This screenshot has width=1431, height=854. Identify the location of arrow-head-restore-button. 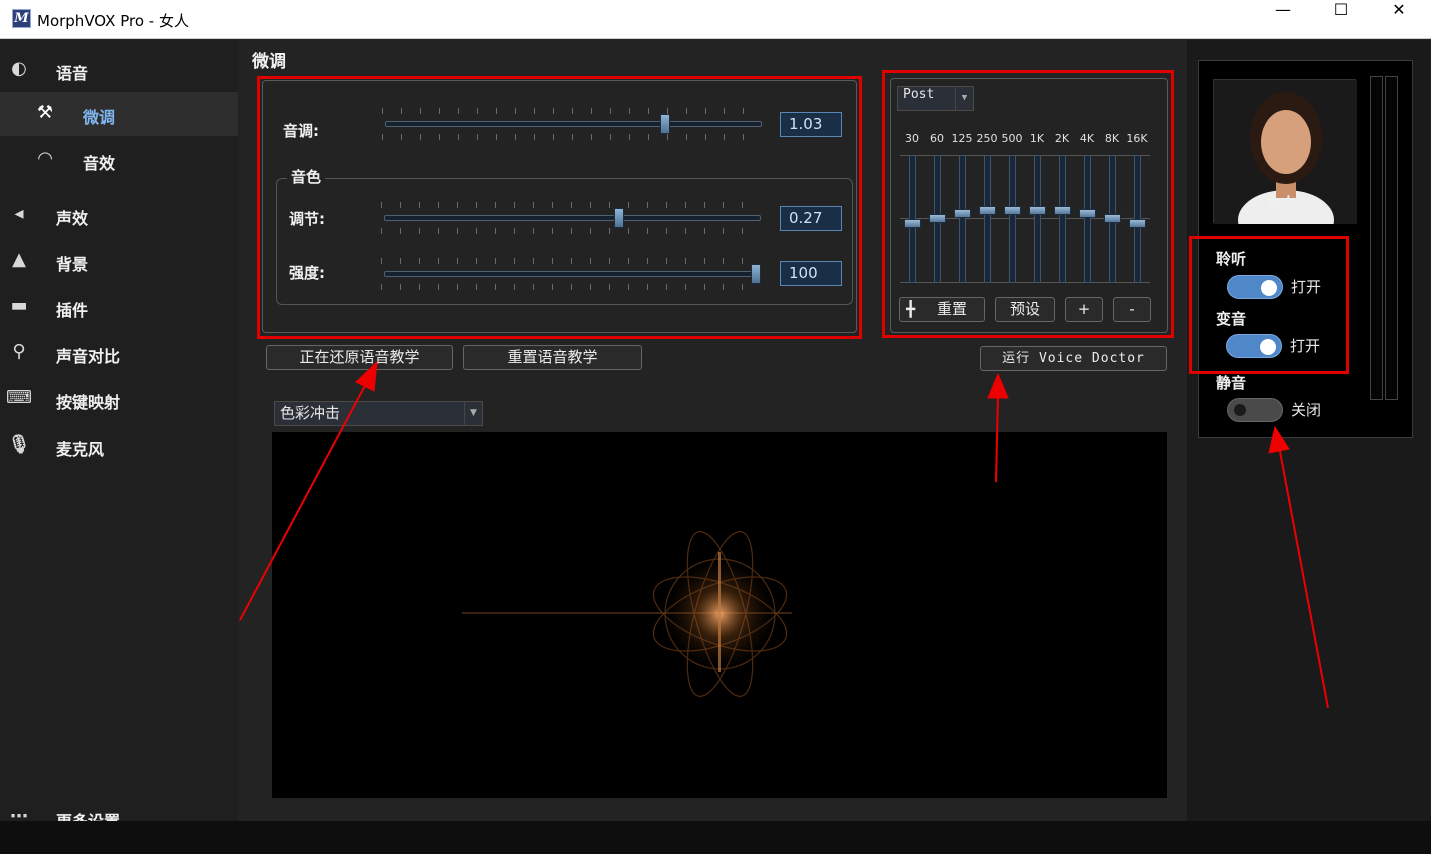
(366, 376).